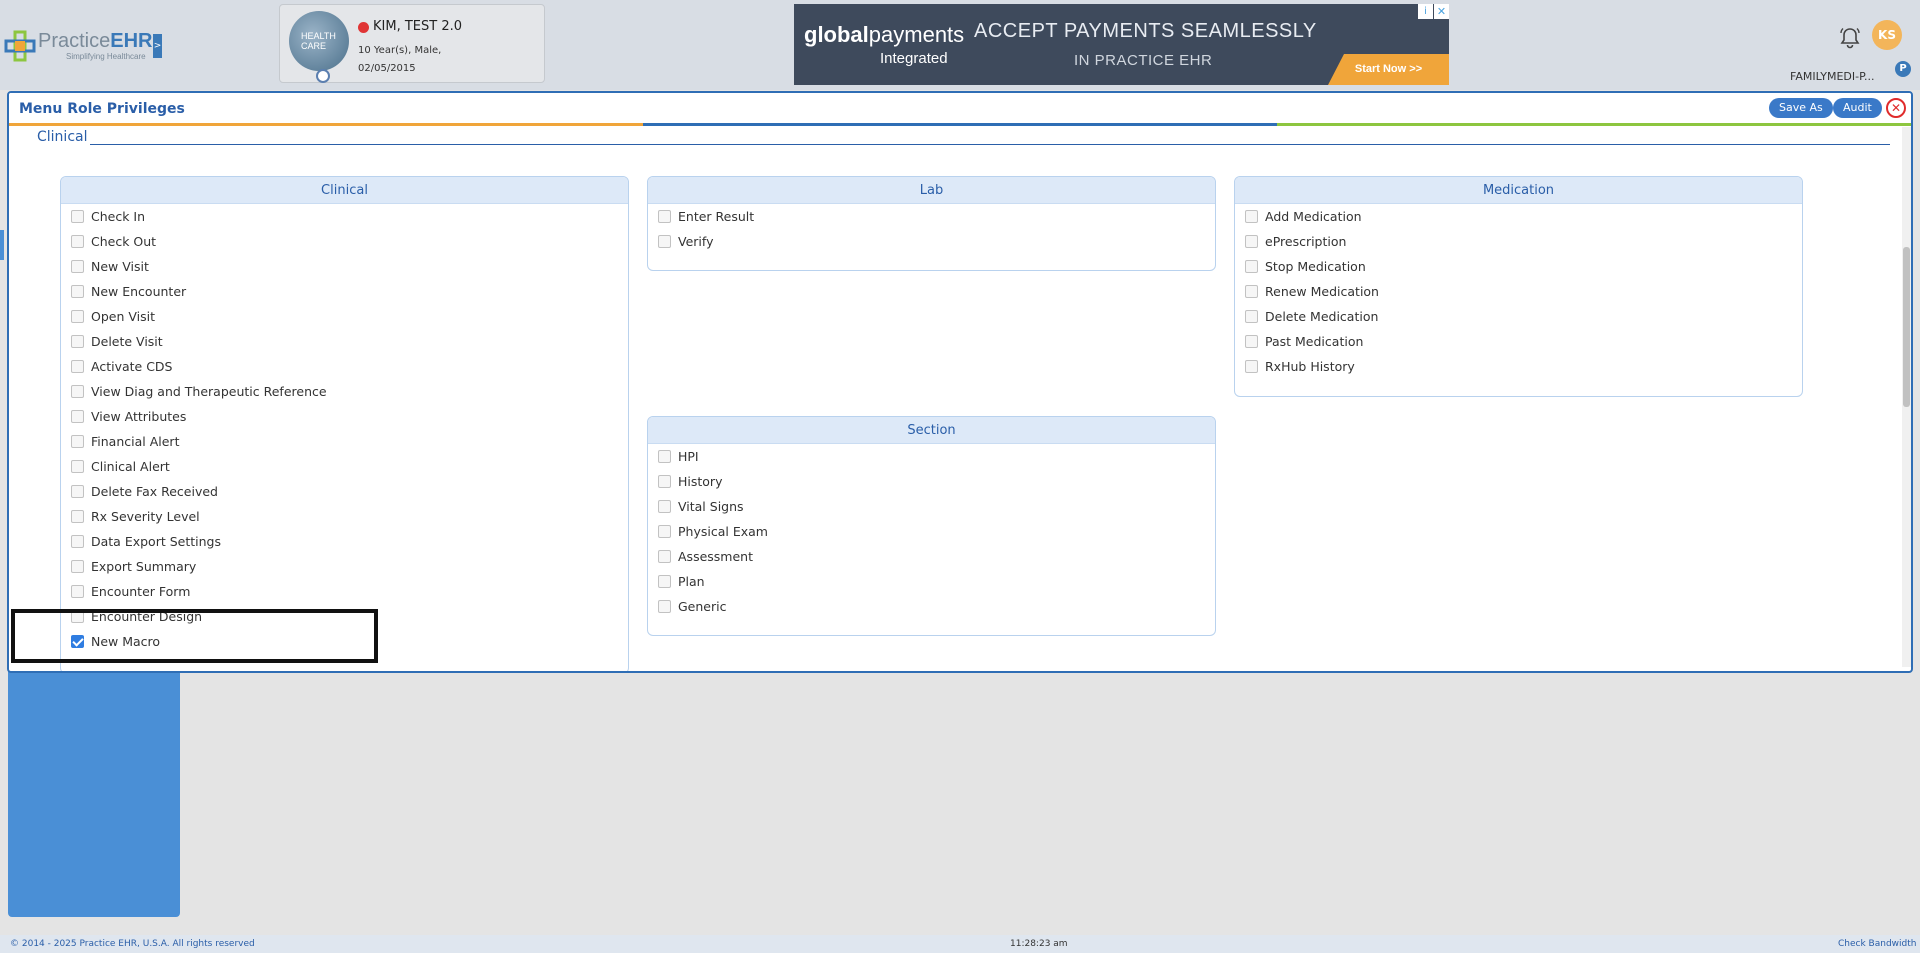  Describe the element at coordinates (700, 481) in the screenshot. I see `history-label: History` at that location.